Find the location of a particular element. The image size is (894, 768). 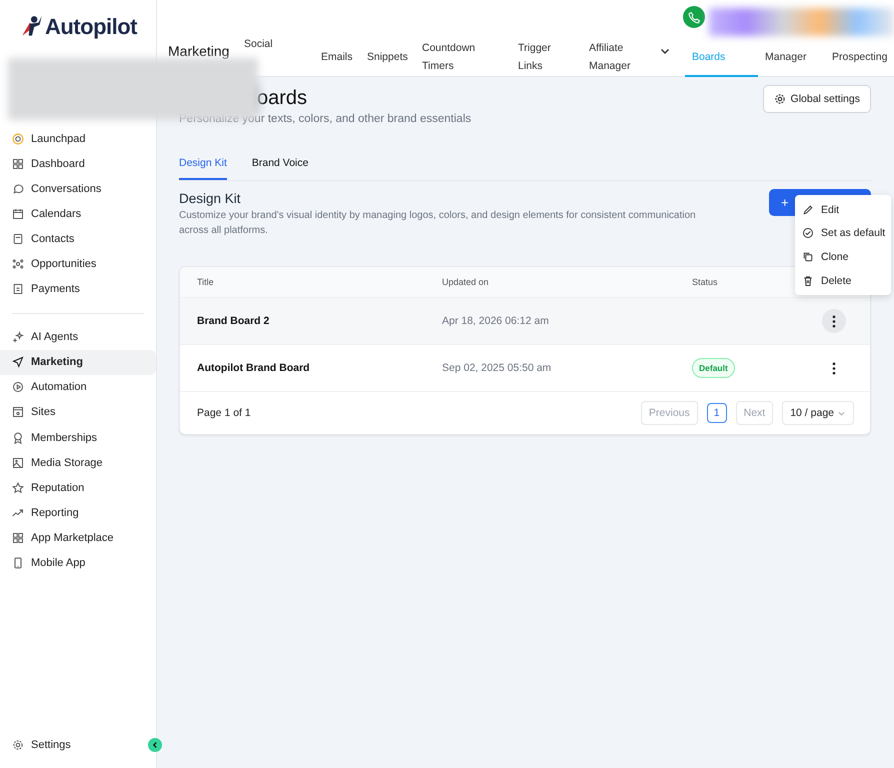

sidebar-item: Opportunities is located at coordinates (78, 264).